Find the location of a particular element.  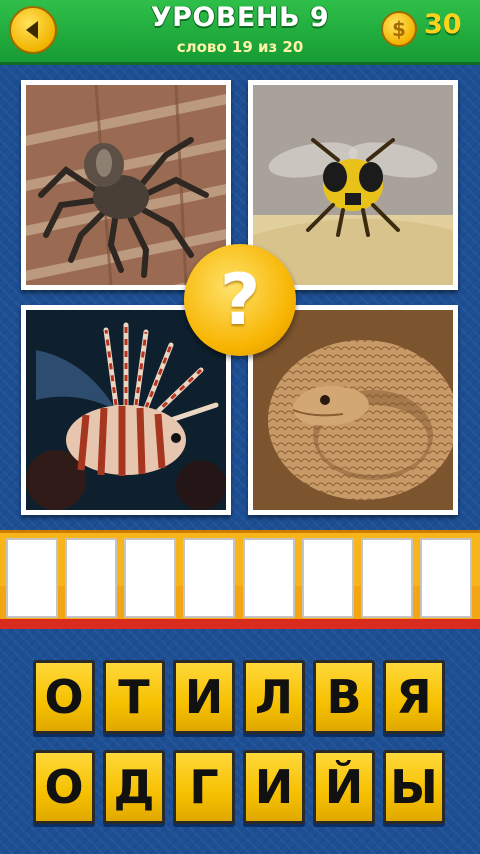

top-bar: УРОВЕНЬ 9 слово 19 из 20 $ 30 is located at coordinates (240, 32).